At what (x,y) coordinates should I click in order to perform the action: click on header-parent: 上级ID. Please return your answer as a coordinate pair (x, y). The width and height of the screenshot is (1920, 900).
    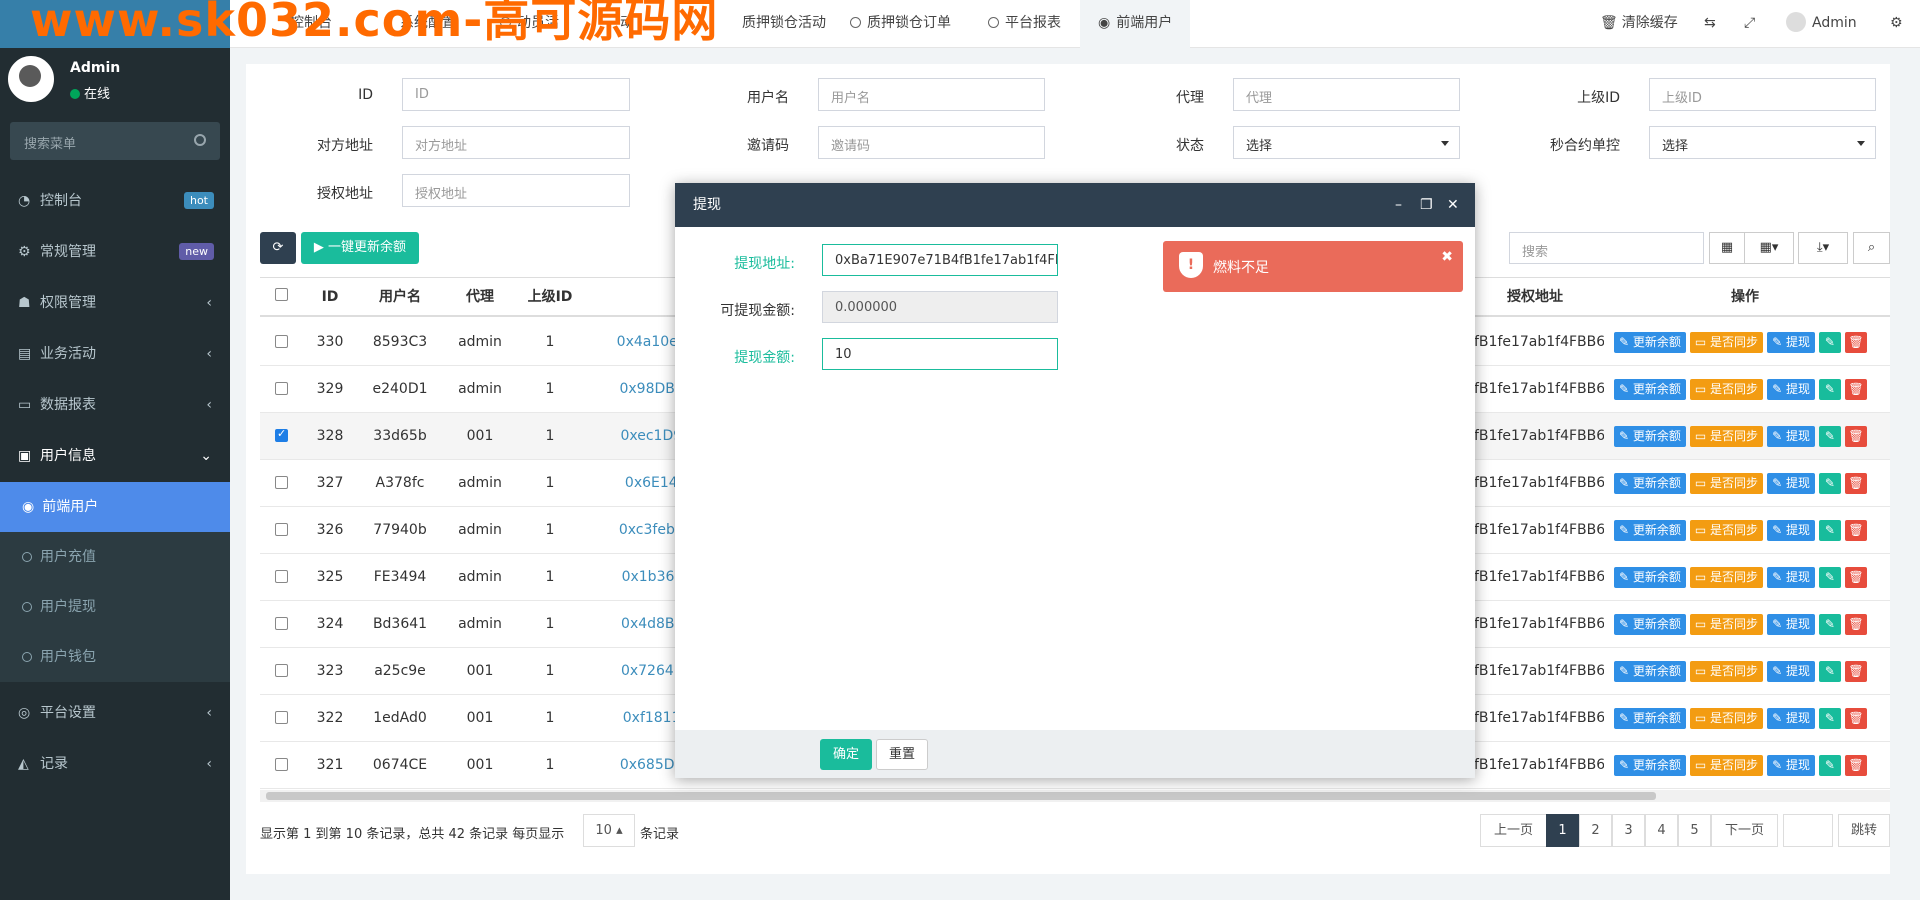
    Looking at the image, I should click on (550, 297).